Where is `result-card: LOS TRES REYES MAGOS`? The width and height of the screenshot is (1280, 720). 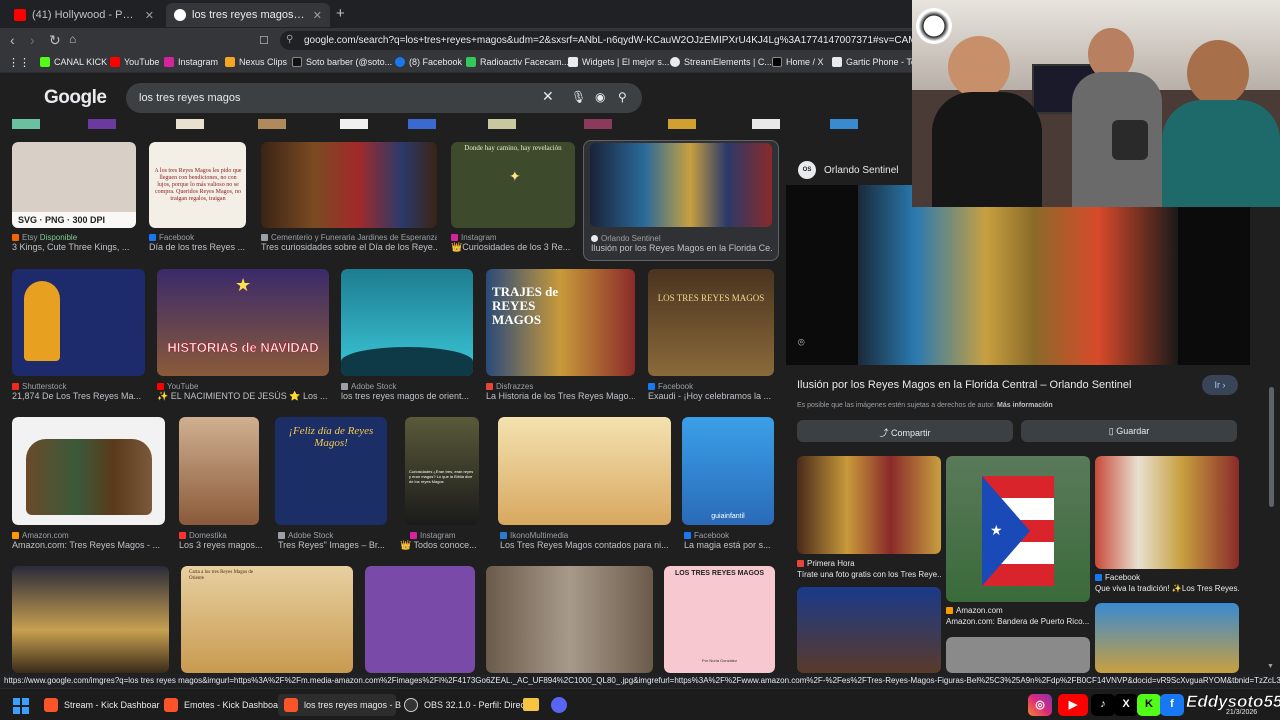 result-card: LOS TRES REYES MAGOS is located at coordinates (711, 322).